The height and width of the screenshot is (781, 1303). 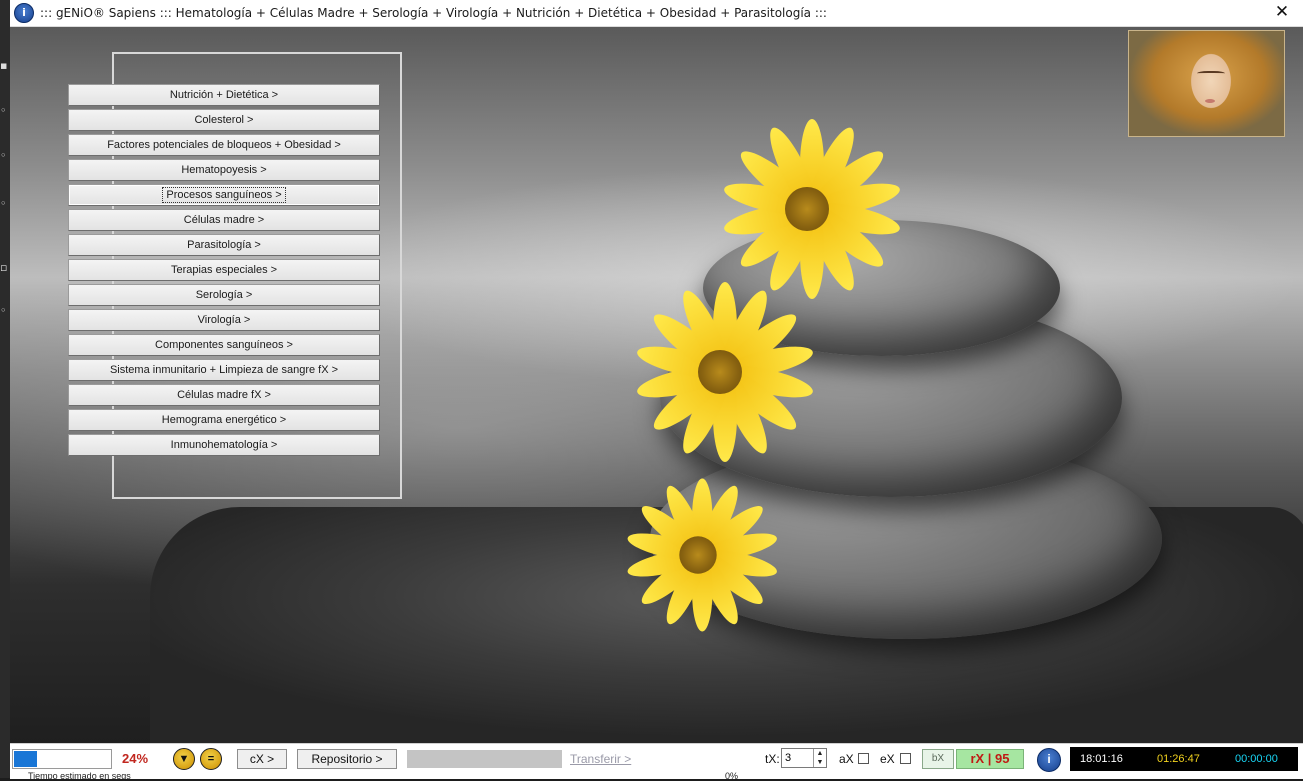 I want to click on menu-button: Parasitología >, so click(x=224, y=245).